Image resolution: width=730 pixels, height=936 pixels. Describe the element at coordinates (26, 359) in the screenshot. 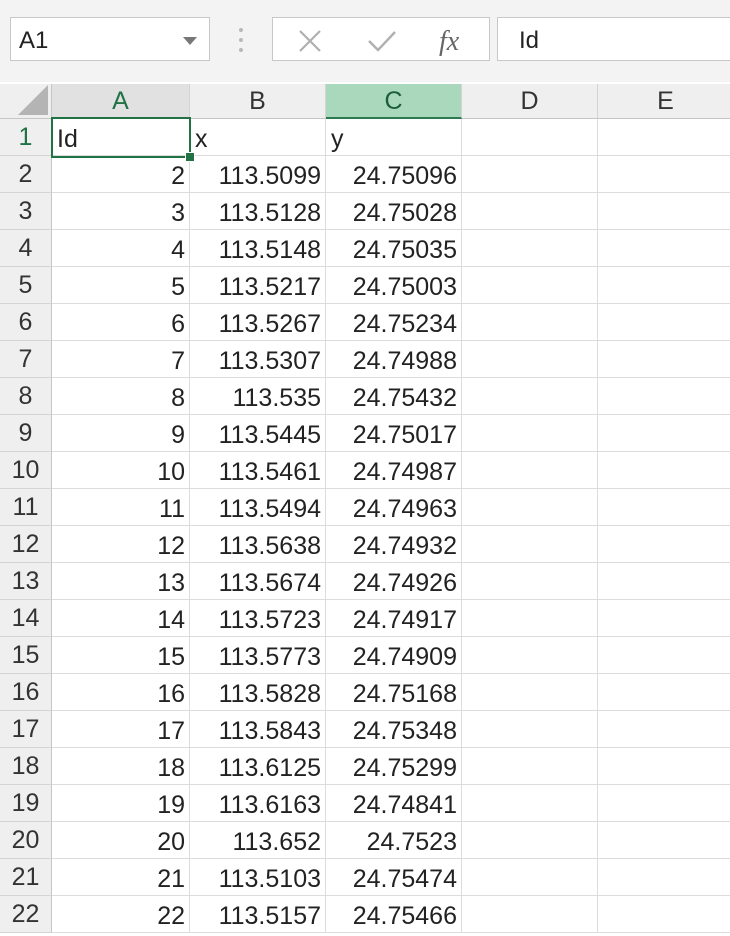

I see `row-header: 7` at that location.